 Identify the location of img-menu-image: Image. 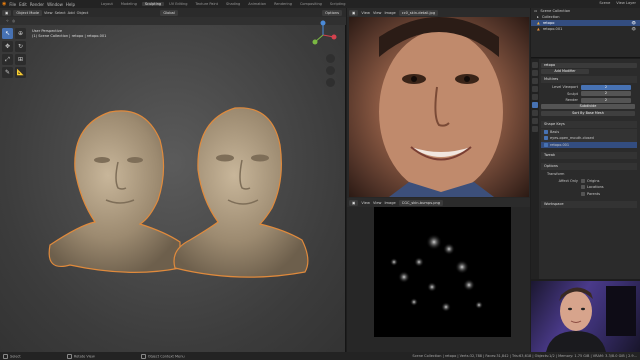
(389, 13).